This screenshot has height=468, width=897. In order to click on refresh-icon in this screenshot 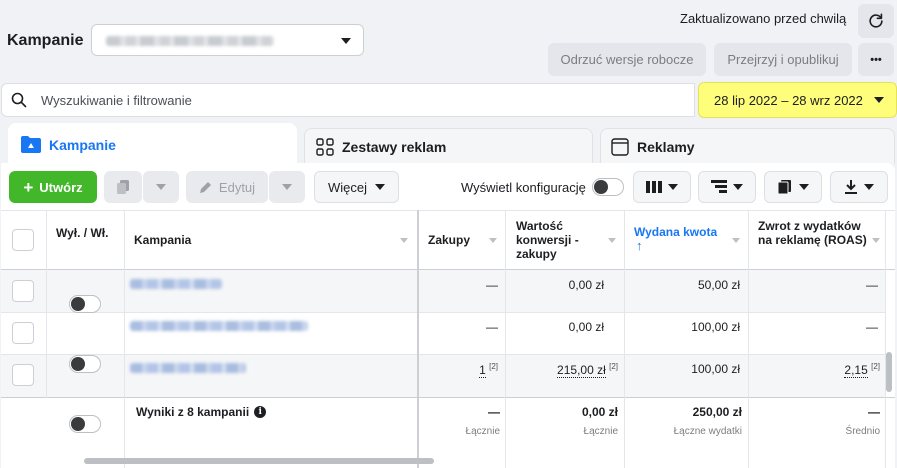, I will do `click(876, 20)`.